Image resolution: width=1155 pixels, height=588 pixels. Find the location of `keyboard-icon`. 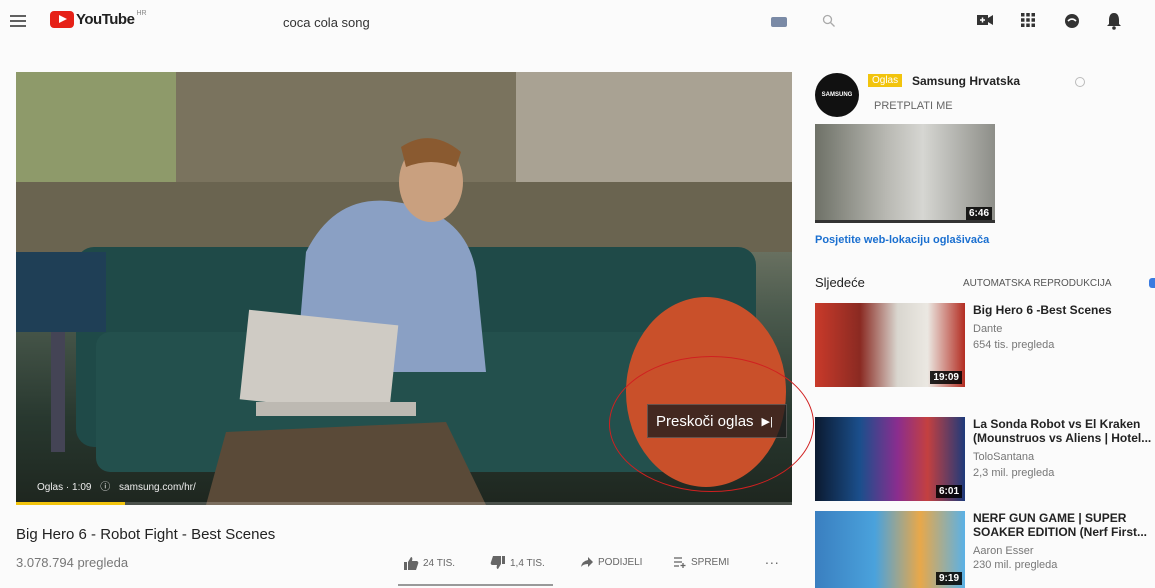

keyboard-icon is located at coordinates (779, 22).